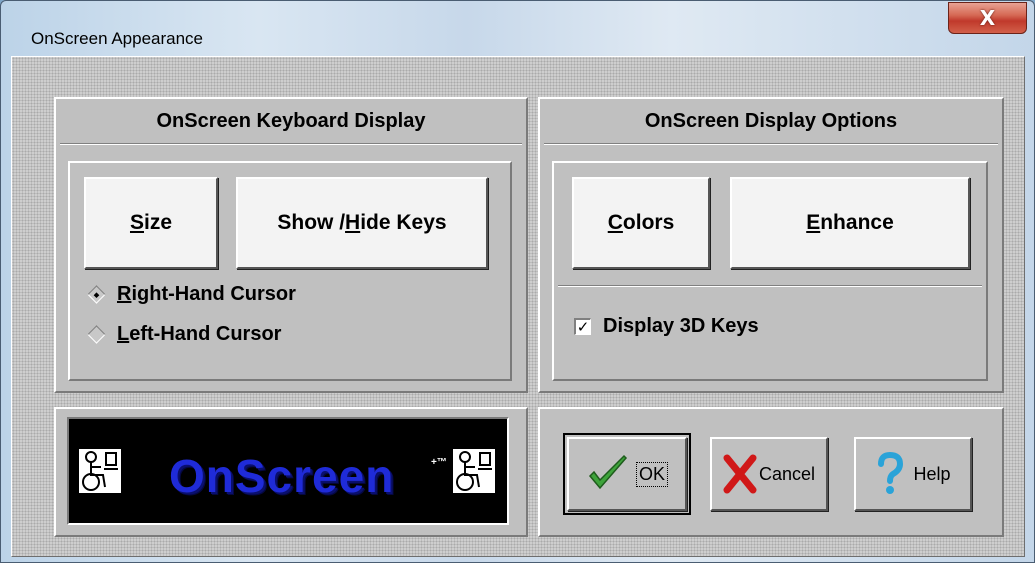 Image resolution: width=1035 pixels, height=563 pixels. I want to click on cancel-x-icon, so click(740, 474).